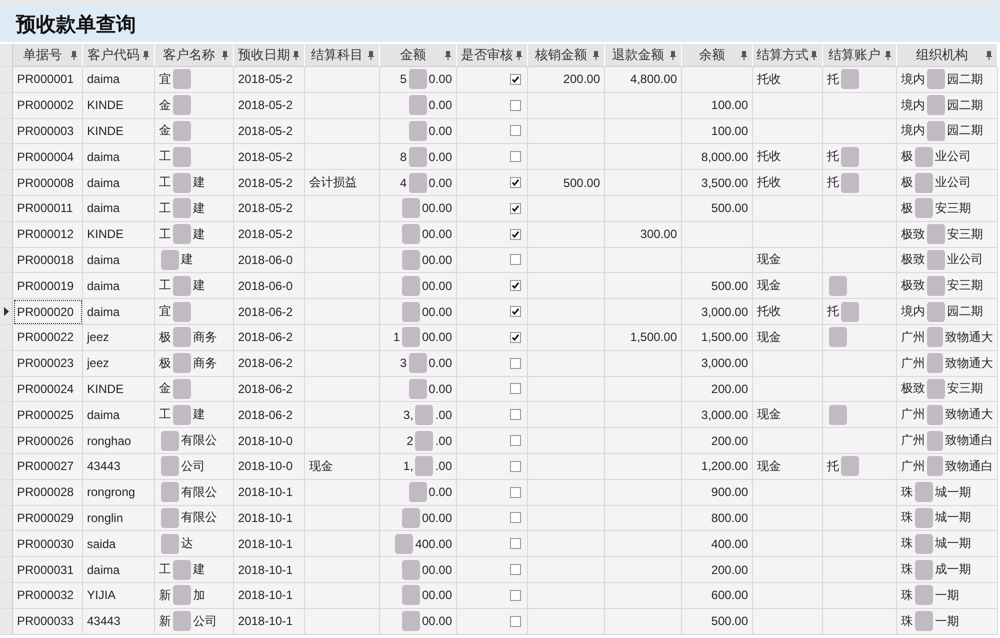 The width and height of the screenshot is (1000, 638). What do you see at coordinates (269, 312) in the screenshot?
I see `date-cell: 2018-06-2` at bounding box center [269, 312].